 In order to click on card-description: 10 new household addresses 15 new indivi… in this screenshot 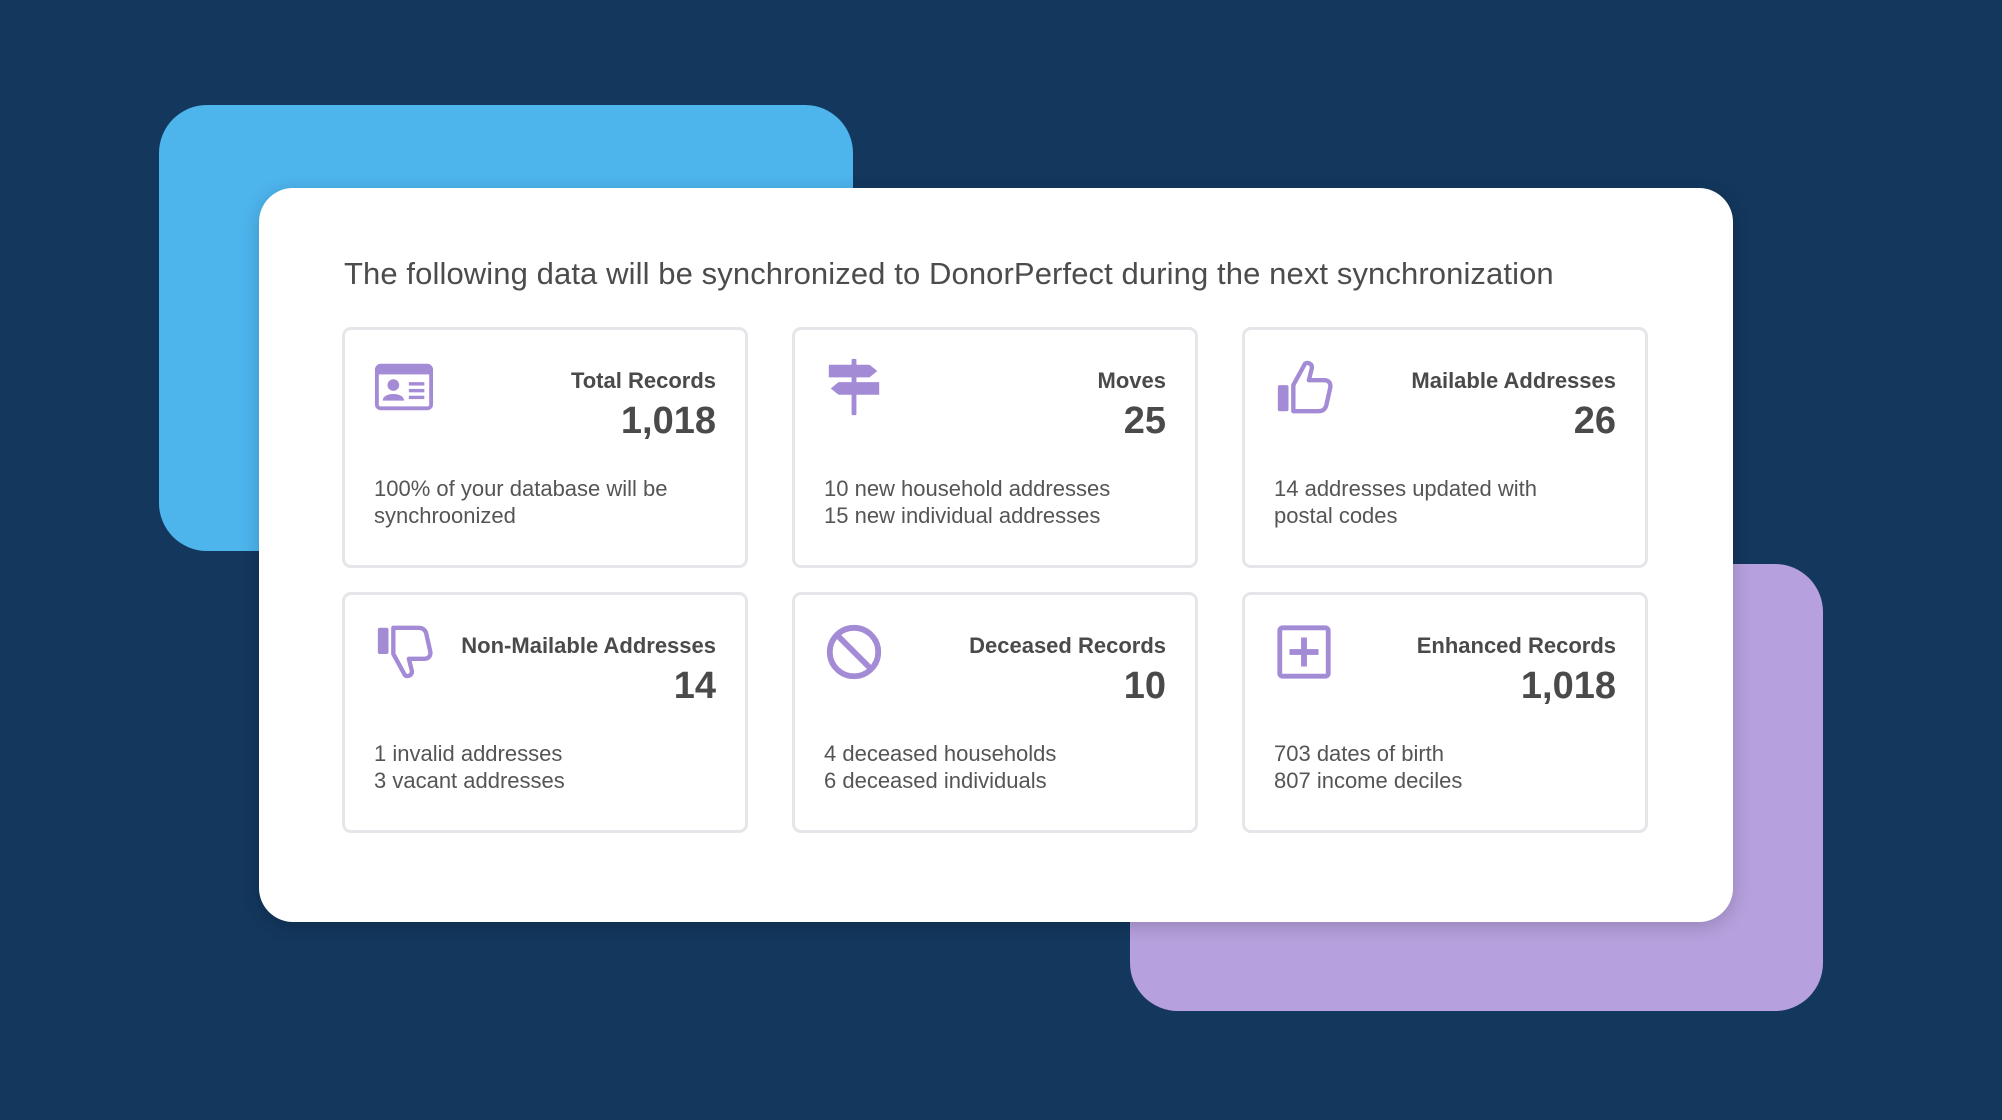, I will do `click(994, 502)`.